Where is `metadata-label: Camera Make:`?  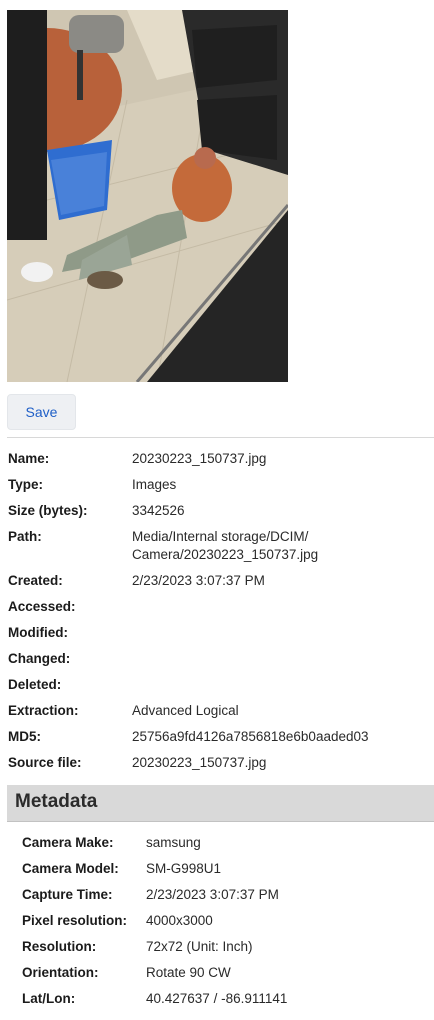
metadata-label: Camera Make: is located at coordinates (68, 842).